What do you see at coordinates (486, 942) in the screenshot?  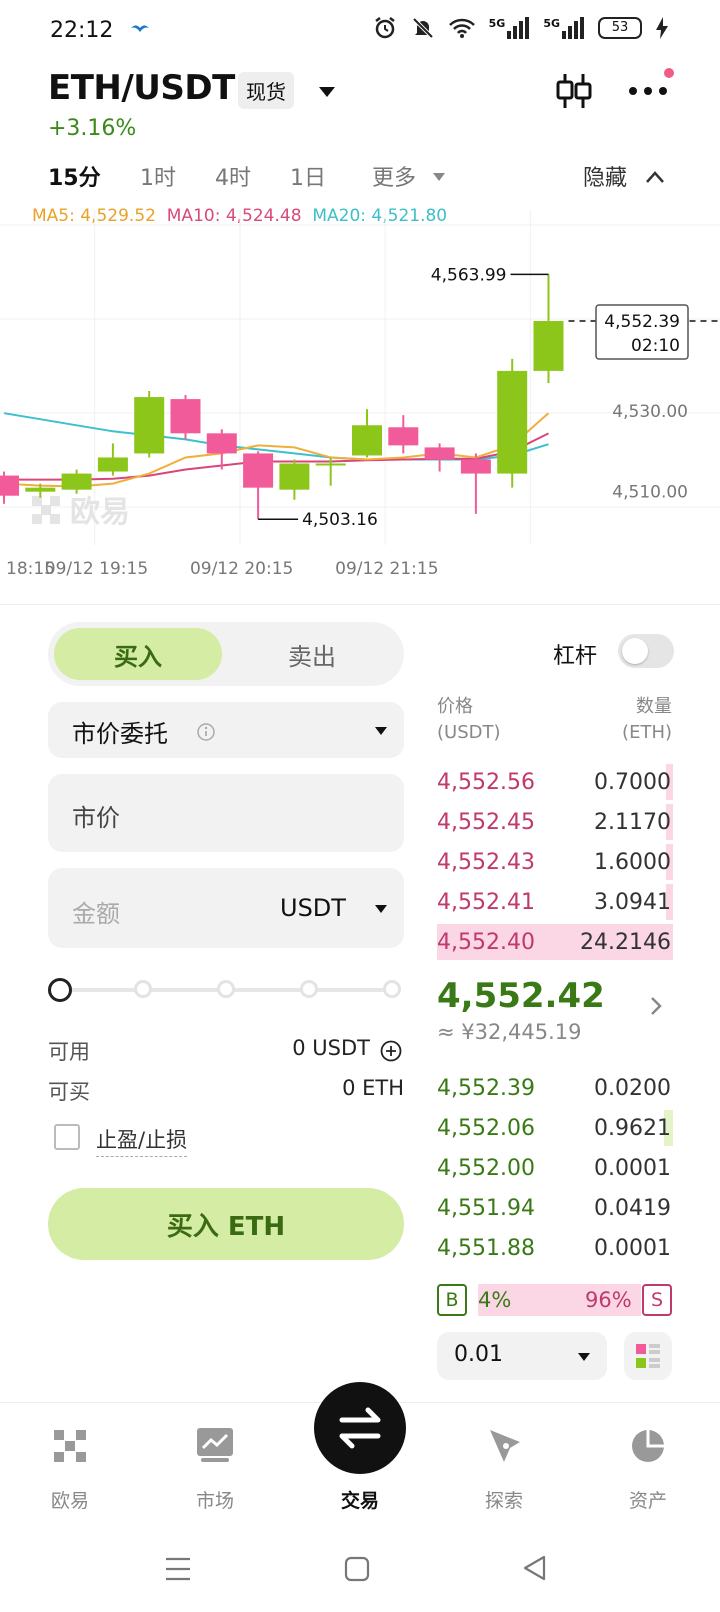 I see `ask-price: 4,552.40` at bounding box center [486, 942].